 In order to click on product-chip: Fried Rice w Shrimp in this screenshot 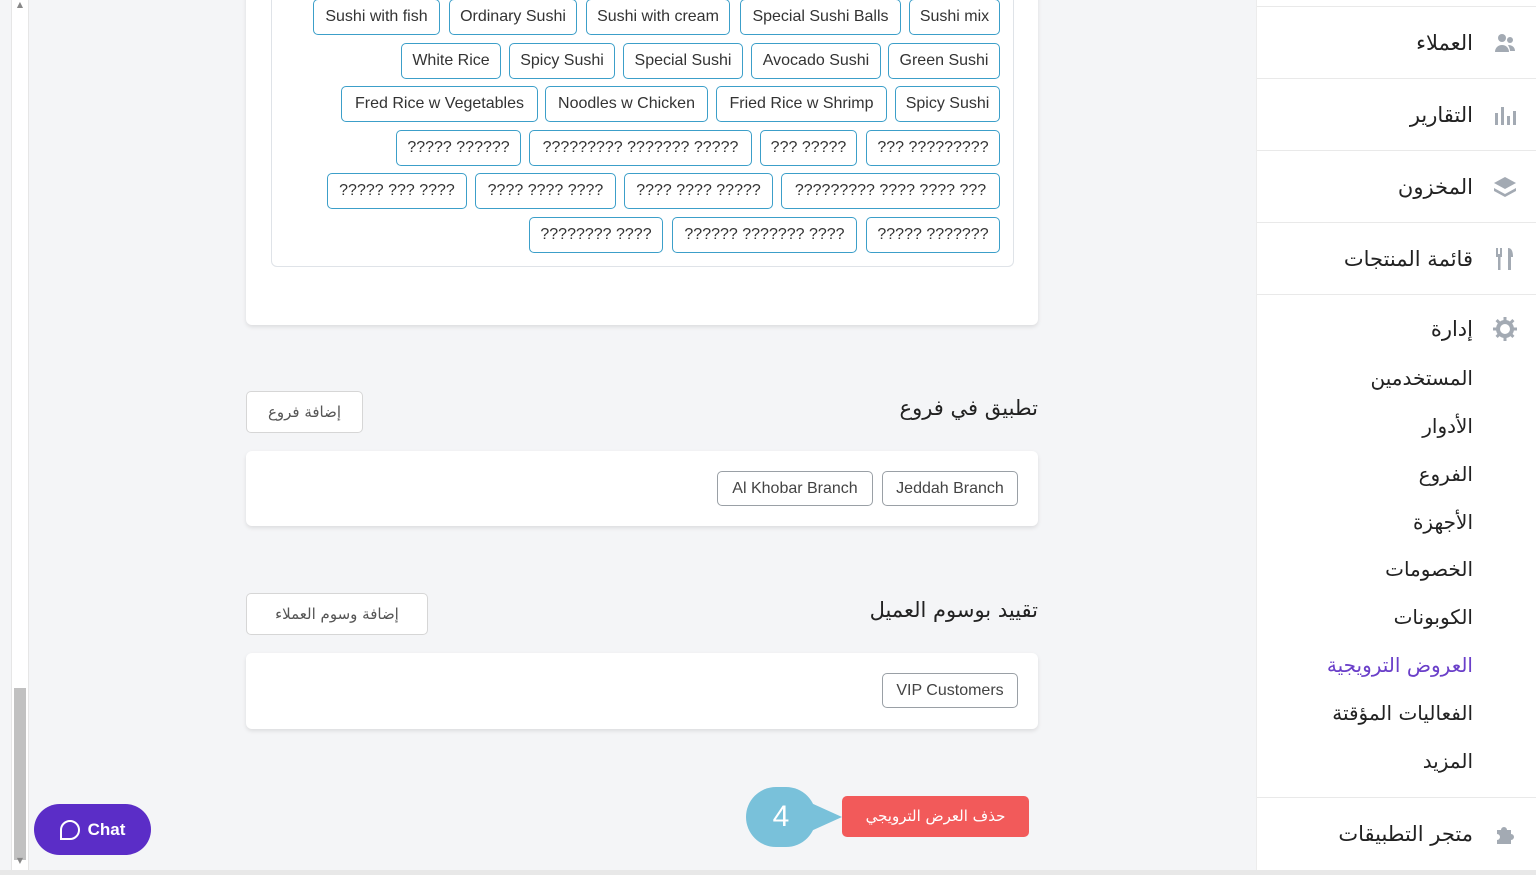, I will do `click(801, 104)`.